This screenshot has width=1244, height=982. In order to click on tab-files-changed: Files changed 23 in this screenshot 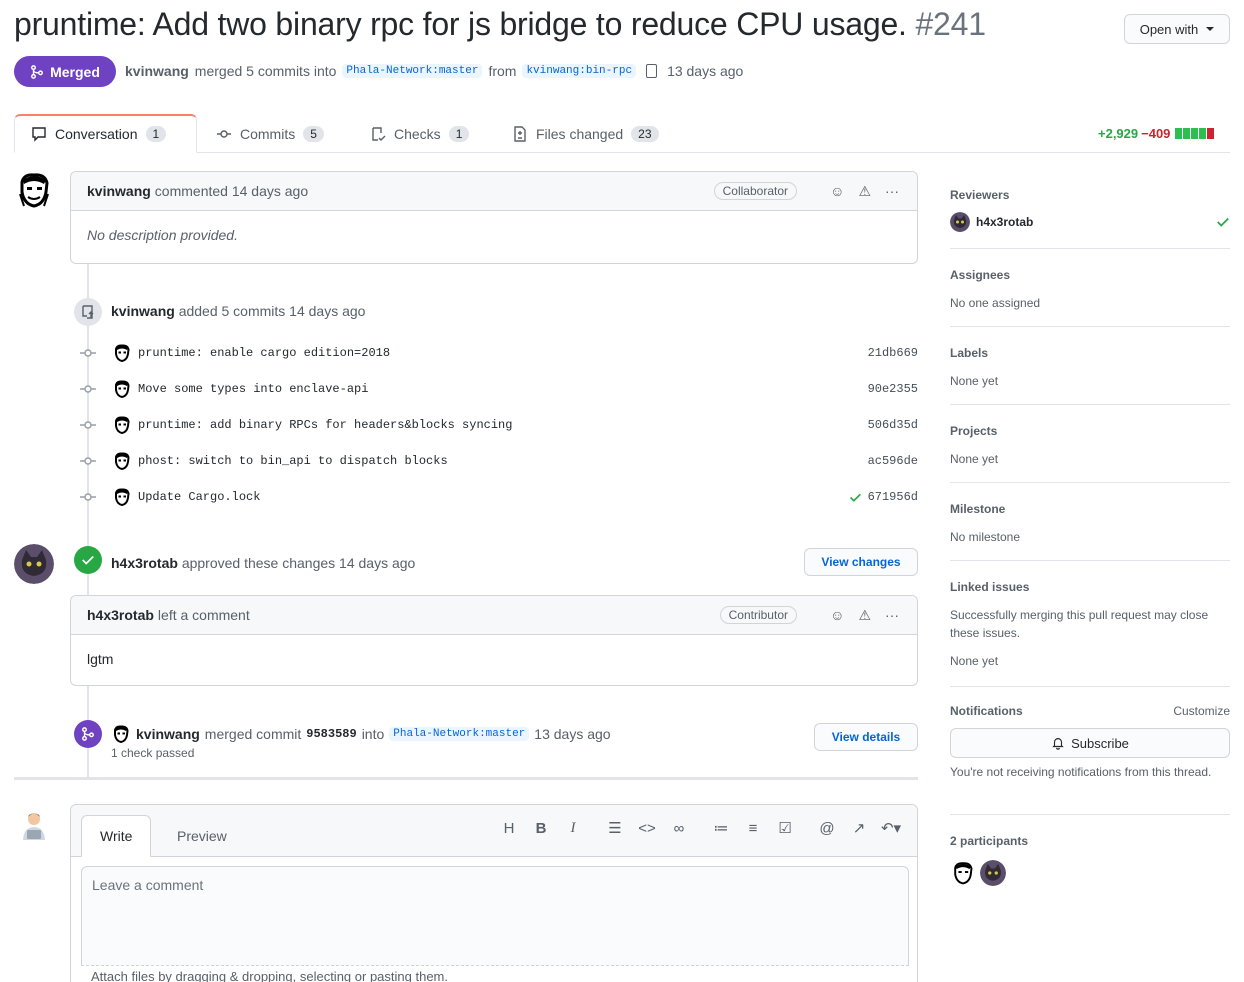, I will do `click(585, 133)`.